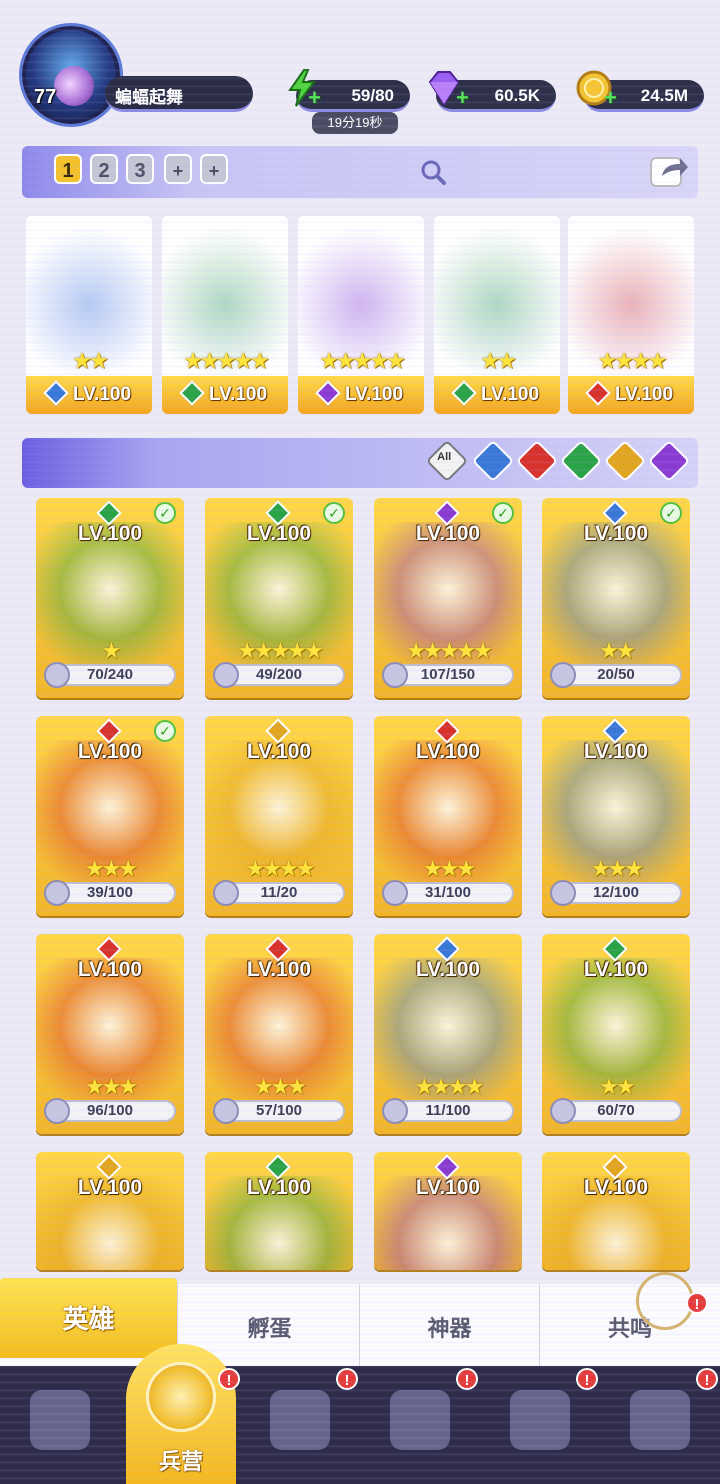  What do you see at coordinates (360, 70) in the screenshot?
I see `top-bar: 77 蝙蝠起舞 59/80 + 19分19秒 60.5K + 24.5M +` at bounding box center [360, 70].